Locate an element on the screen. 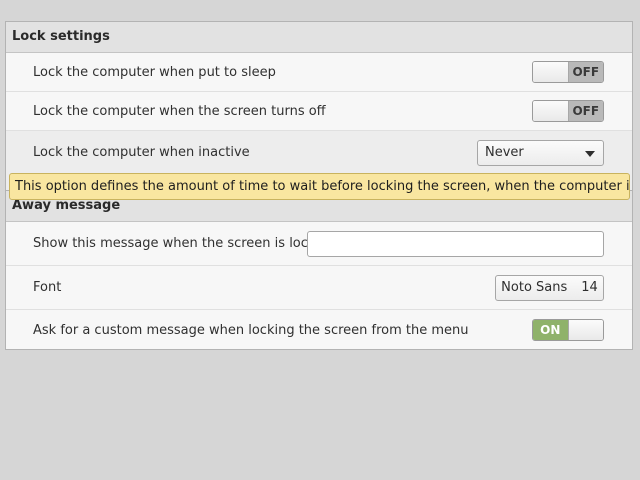 This screenshot has width=640, height=480. inactive-delay-dropdown: Never is located at coordinates (540, 153).